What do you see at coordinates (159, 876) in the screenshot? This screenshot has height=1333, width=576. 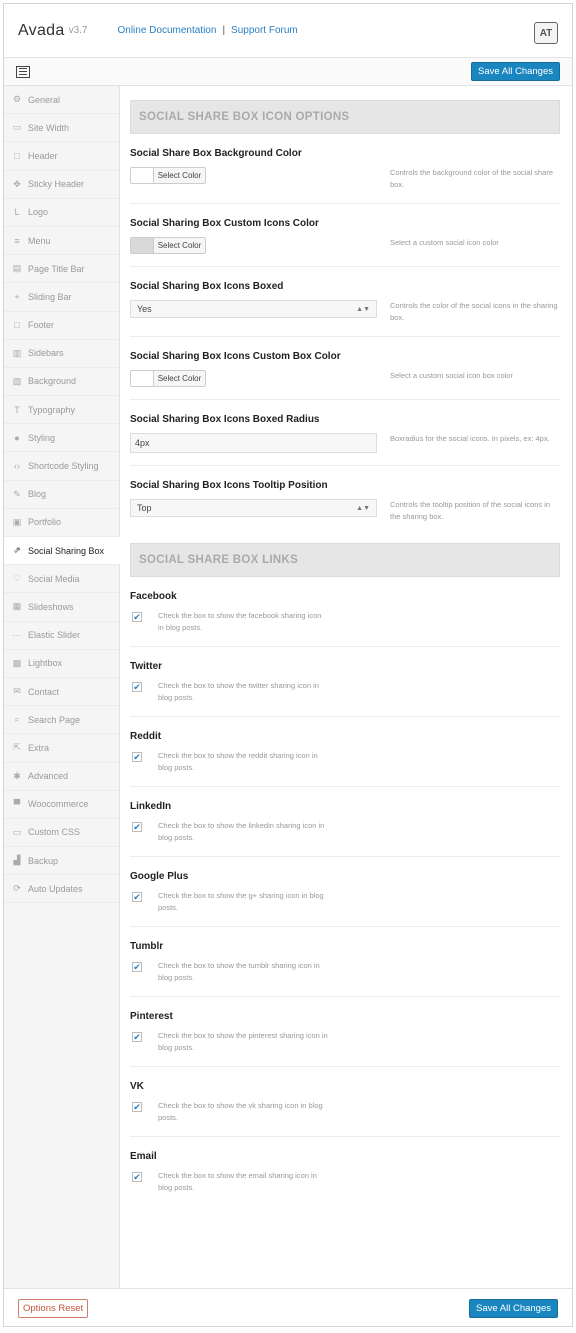 I see `option-title: Google Plus` at bounding box center [159, 876].